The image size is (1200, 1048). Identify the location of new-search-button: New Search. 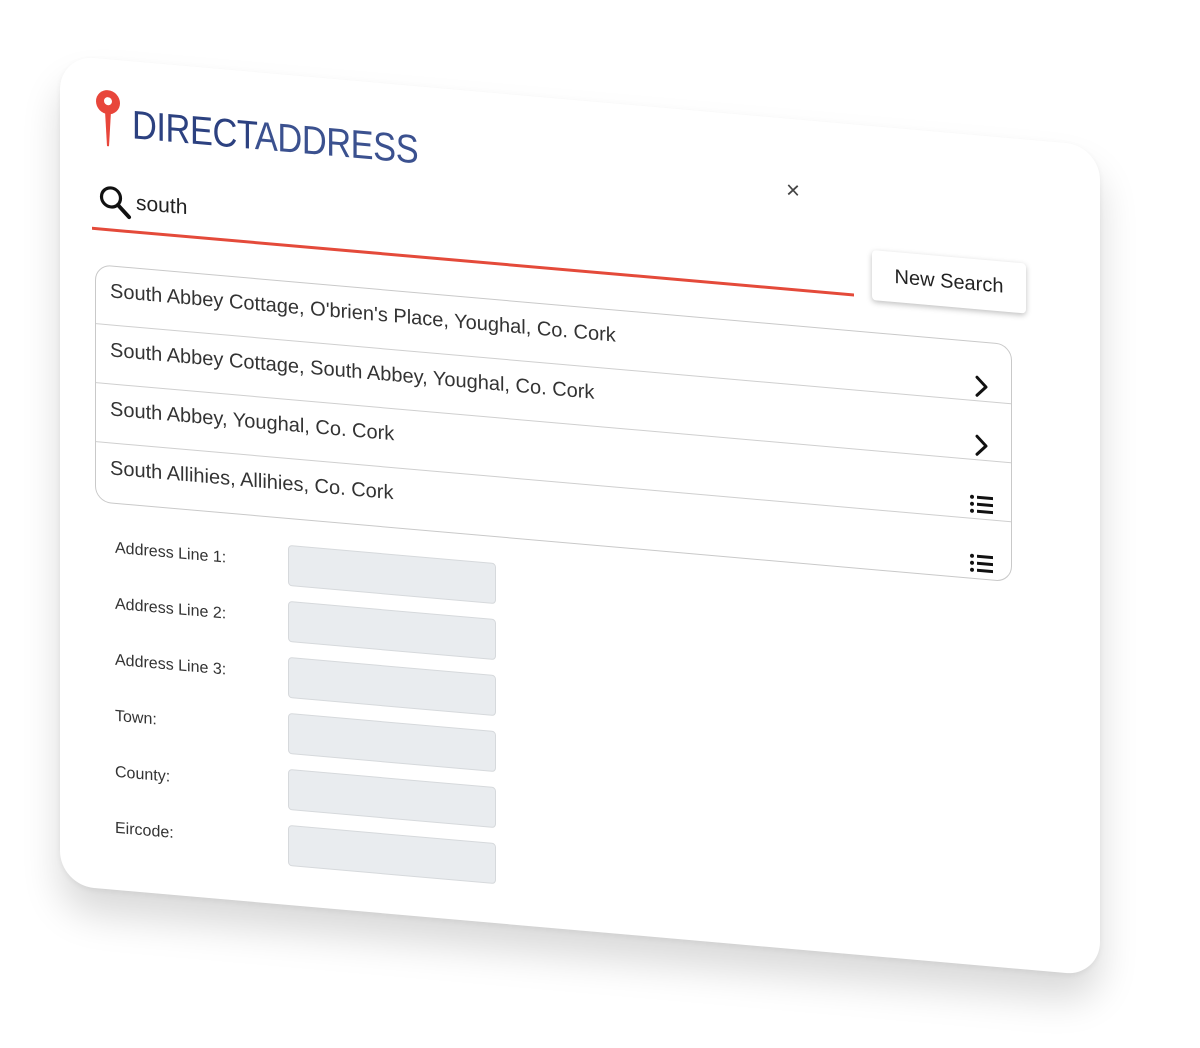
(949, 282).